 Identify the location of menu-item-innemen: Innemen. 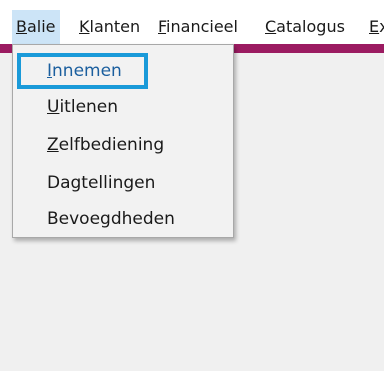
(82, 71).